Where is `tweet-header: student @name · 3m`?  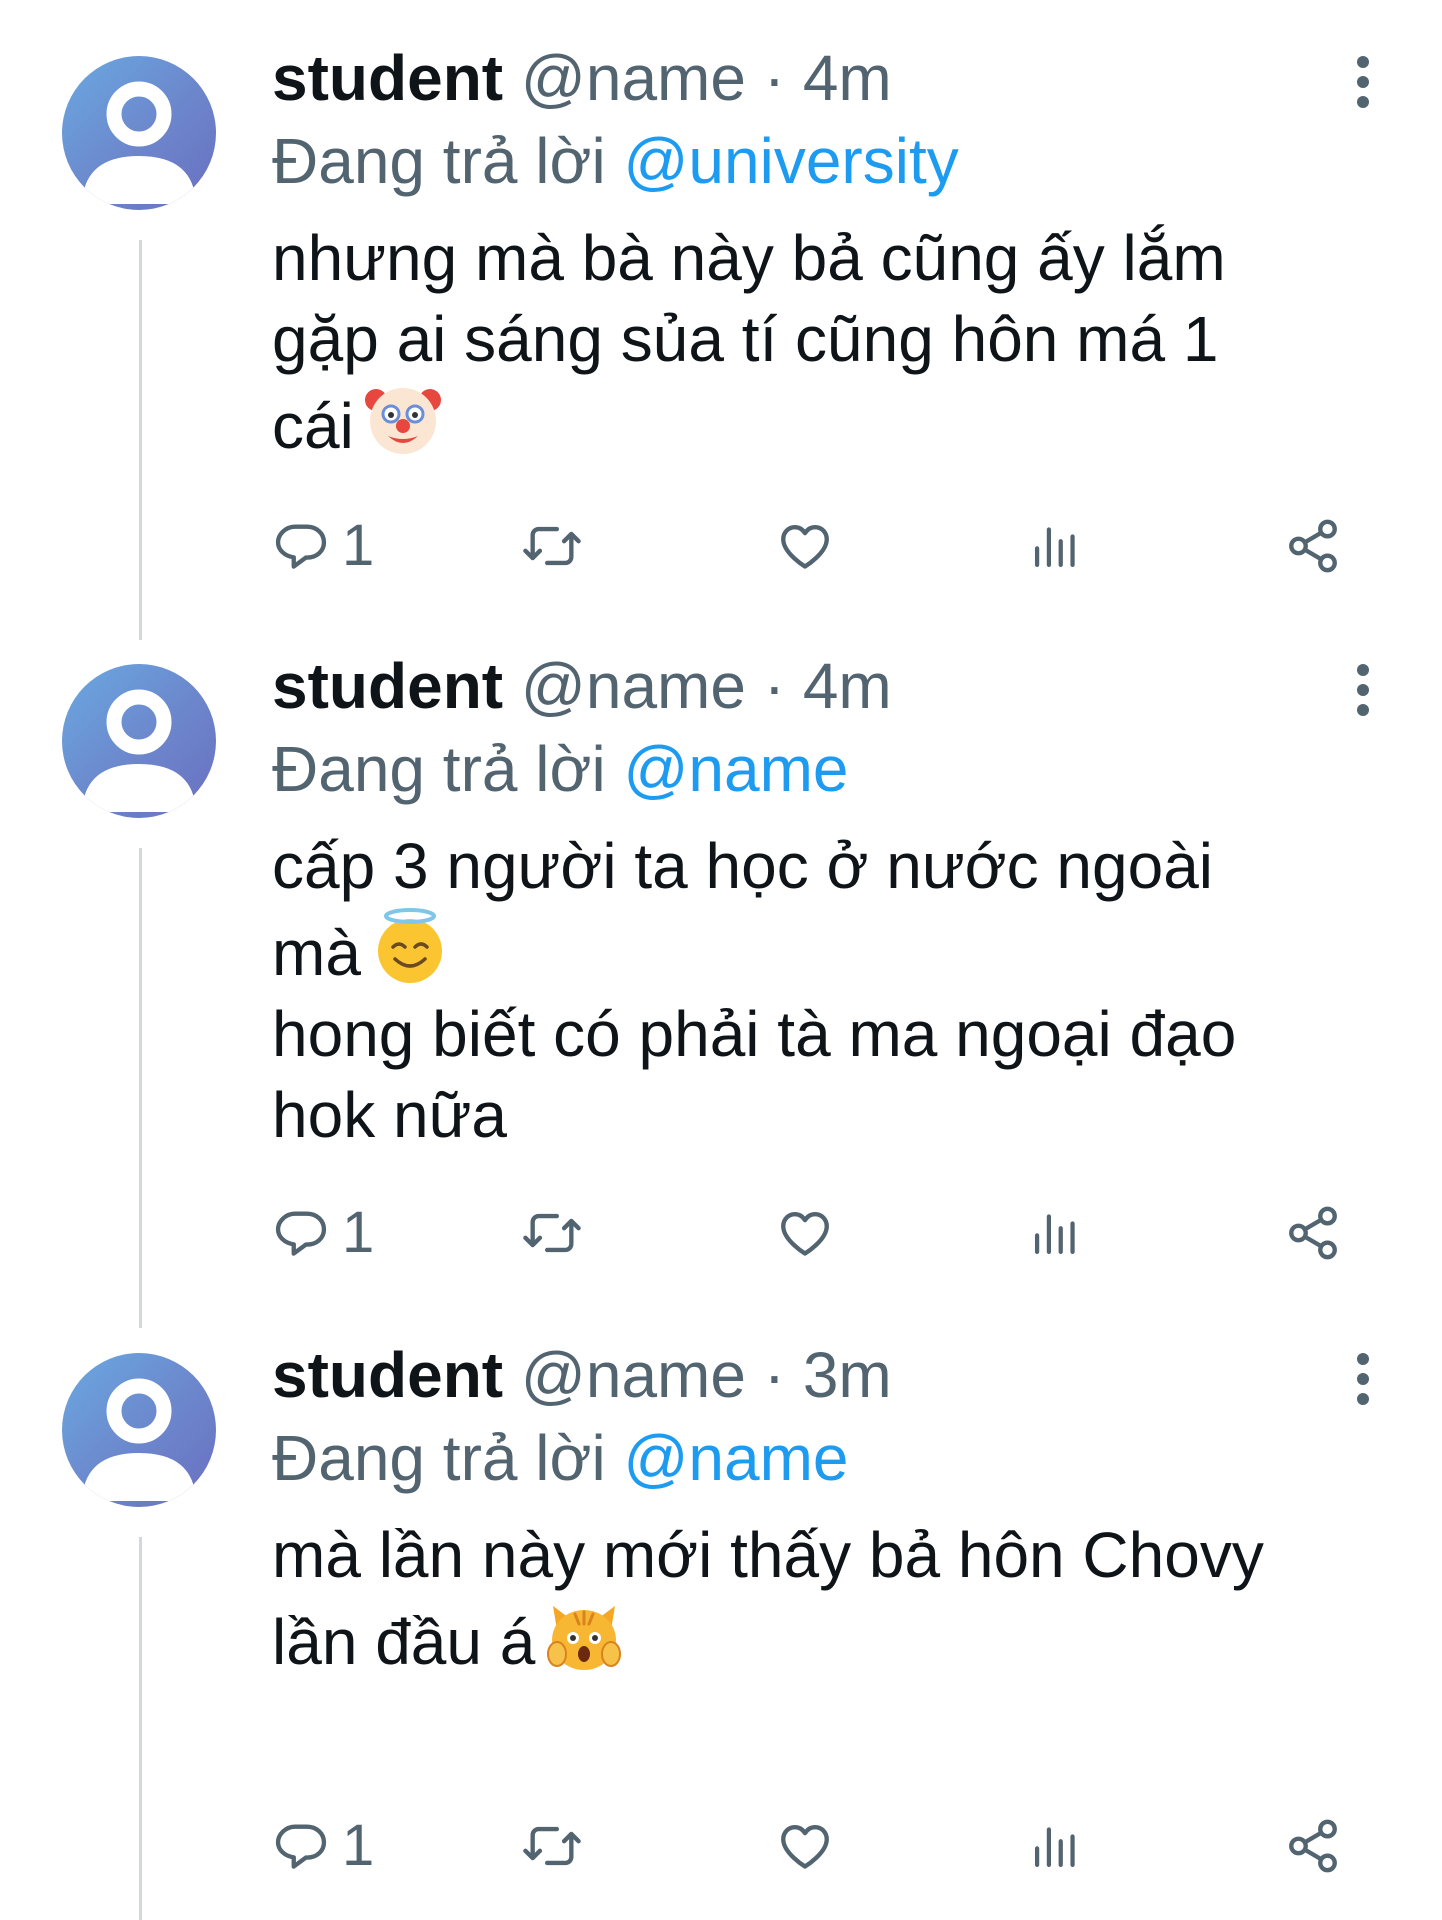
tweet-header: student @name · 3m is located at coordinates (582, 1375).